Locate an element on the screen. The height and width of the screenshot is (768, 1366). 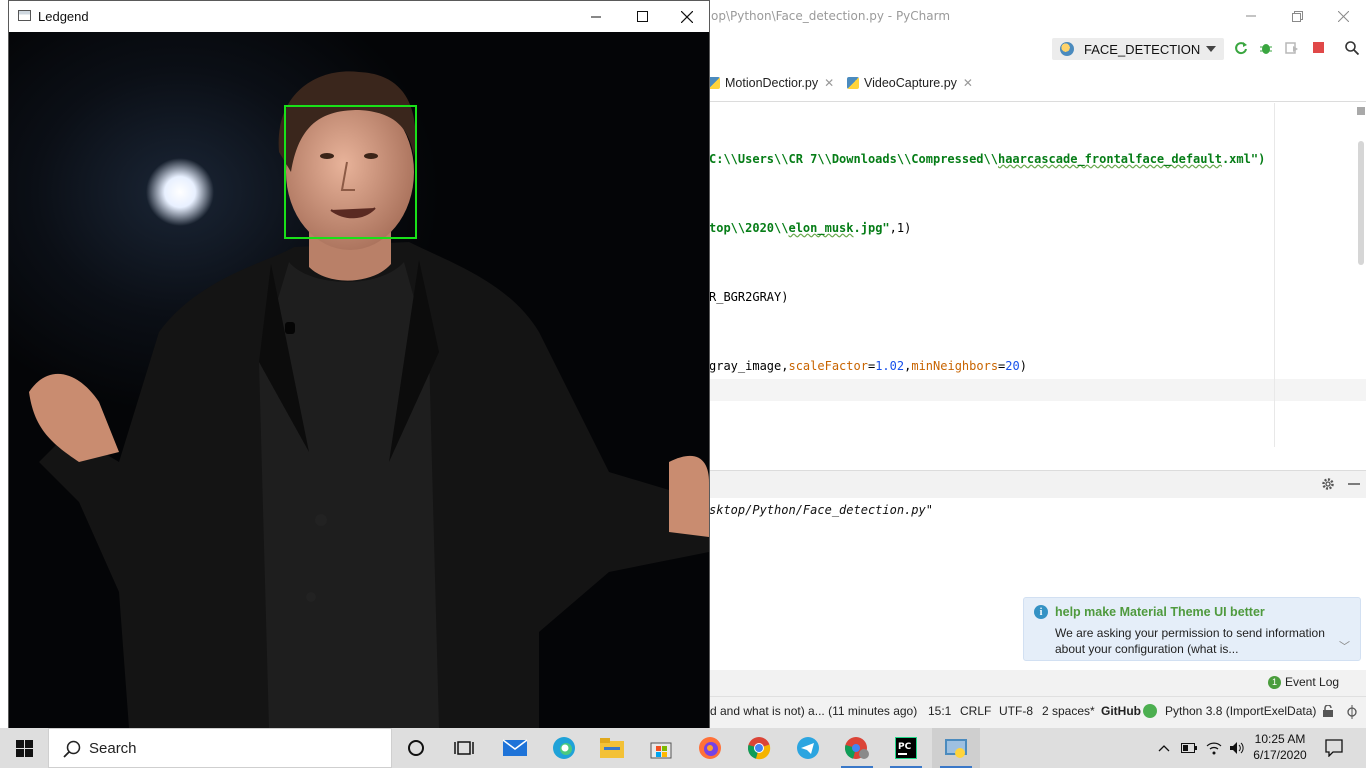
telegram-app-button is located at coordinates (808, 748).